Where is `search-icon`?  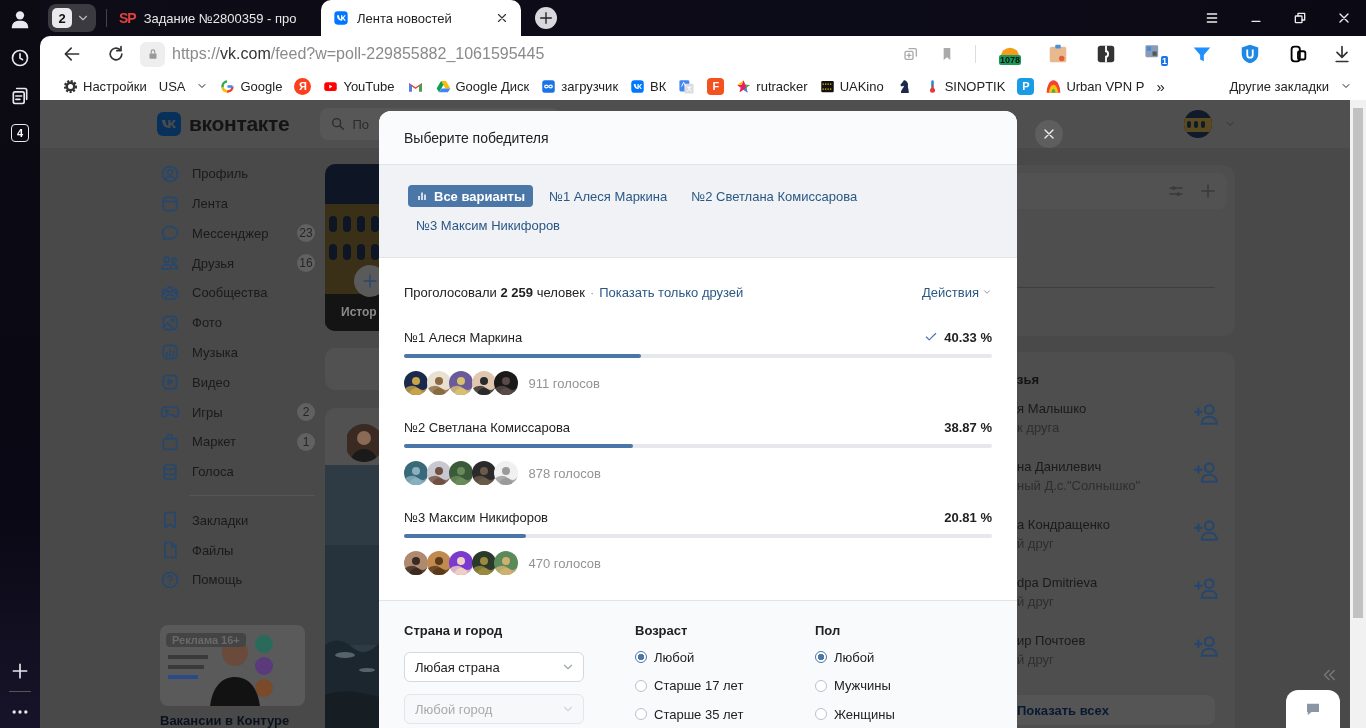
search-icon is located at coordinates (338, 124).